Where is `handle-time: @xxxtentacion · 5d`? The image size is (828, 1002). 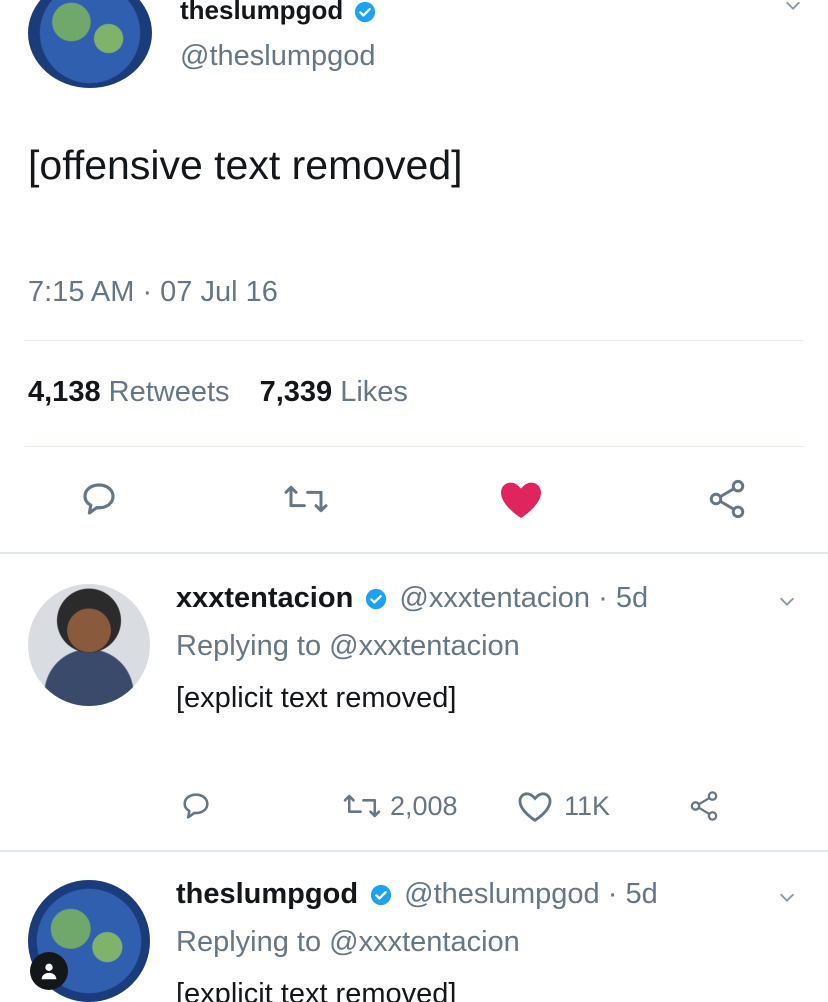 handle-time: @xxxtentacion · 5d is located at coordinates (523, 598).